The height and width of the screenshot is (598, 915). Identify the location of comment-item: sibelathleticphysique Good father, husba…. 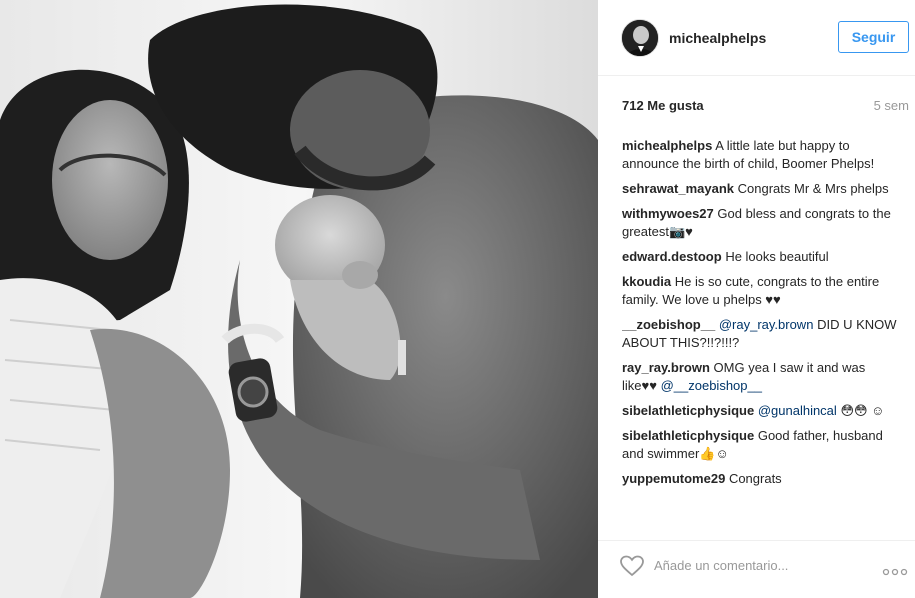
(759, 445).